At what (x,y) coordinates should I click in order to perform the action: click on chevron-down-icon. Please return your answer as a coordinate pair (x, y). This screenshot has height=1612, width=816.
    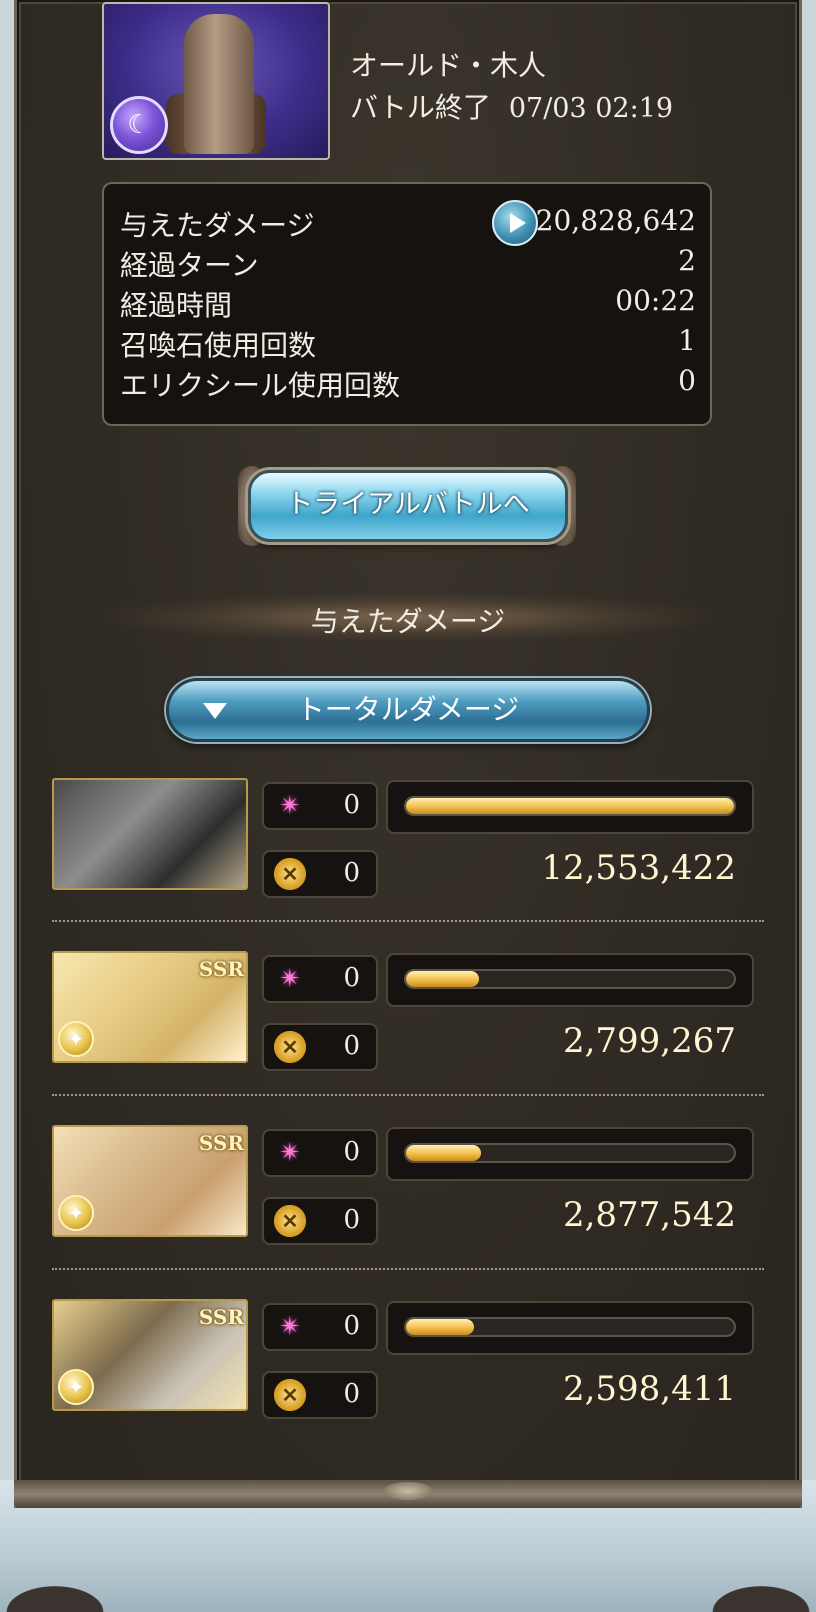
    Looking at the image, I should click on (215, 711).